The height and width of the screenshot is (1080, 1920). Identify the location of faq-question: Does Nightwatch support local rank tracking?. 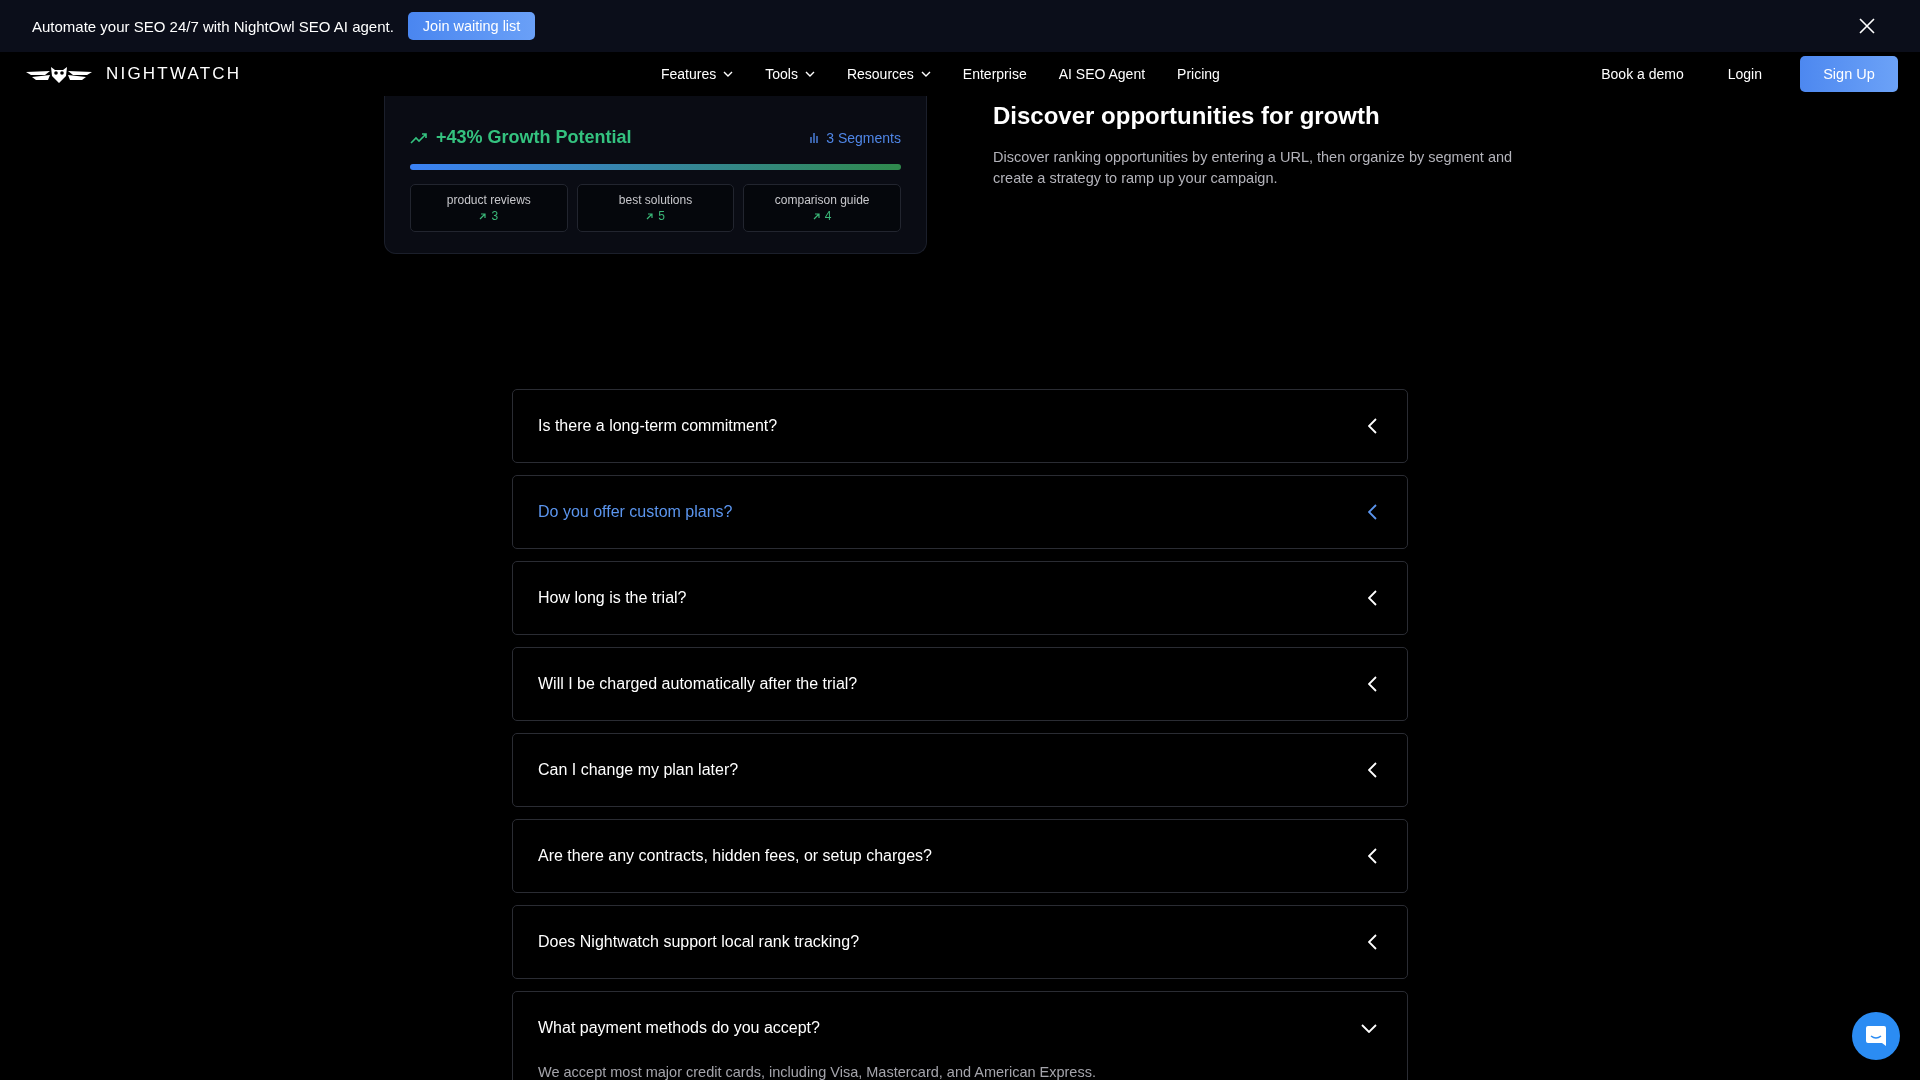
(960, 942).